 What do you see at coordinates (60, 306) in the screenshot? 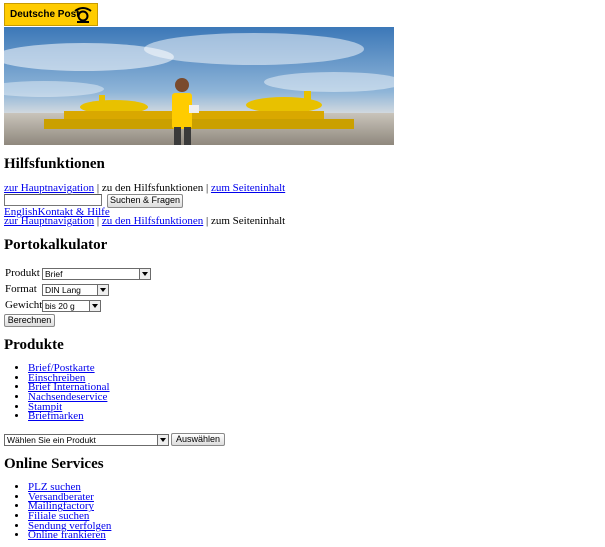
I see `weight-select-value: bis 20 g` at bounding box center [60, 306].